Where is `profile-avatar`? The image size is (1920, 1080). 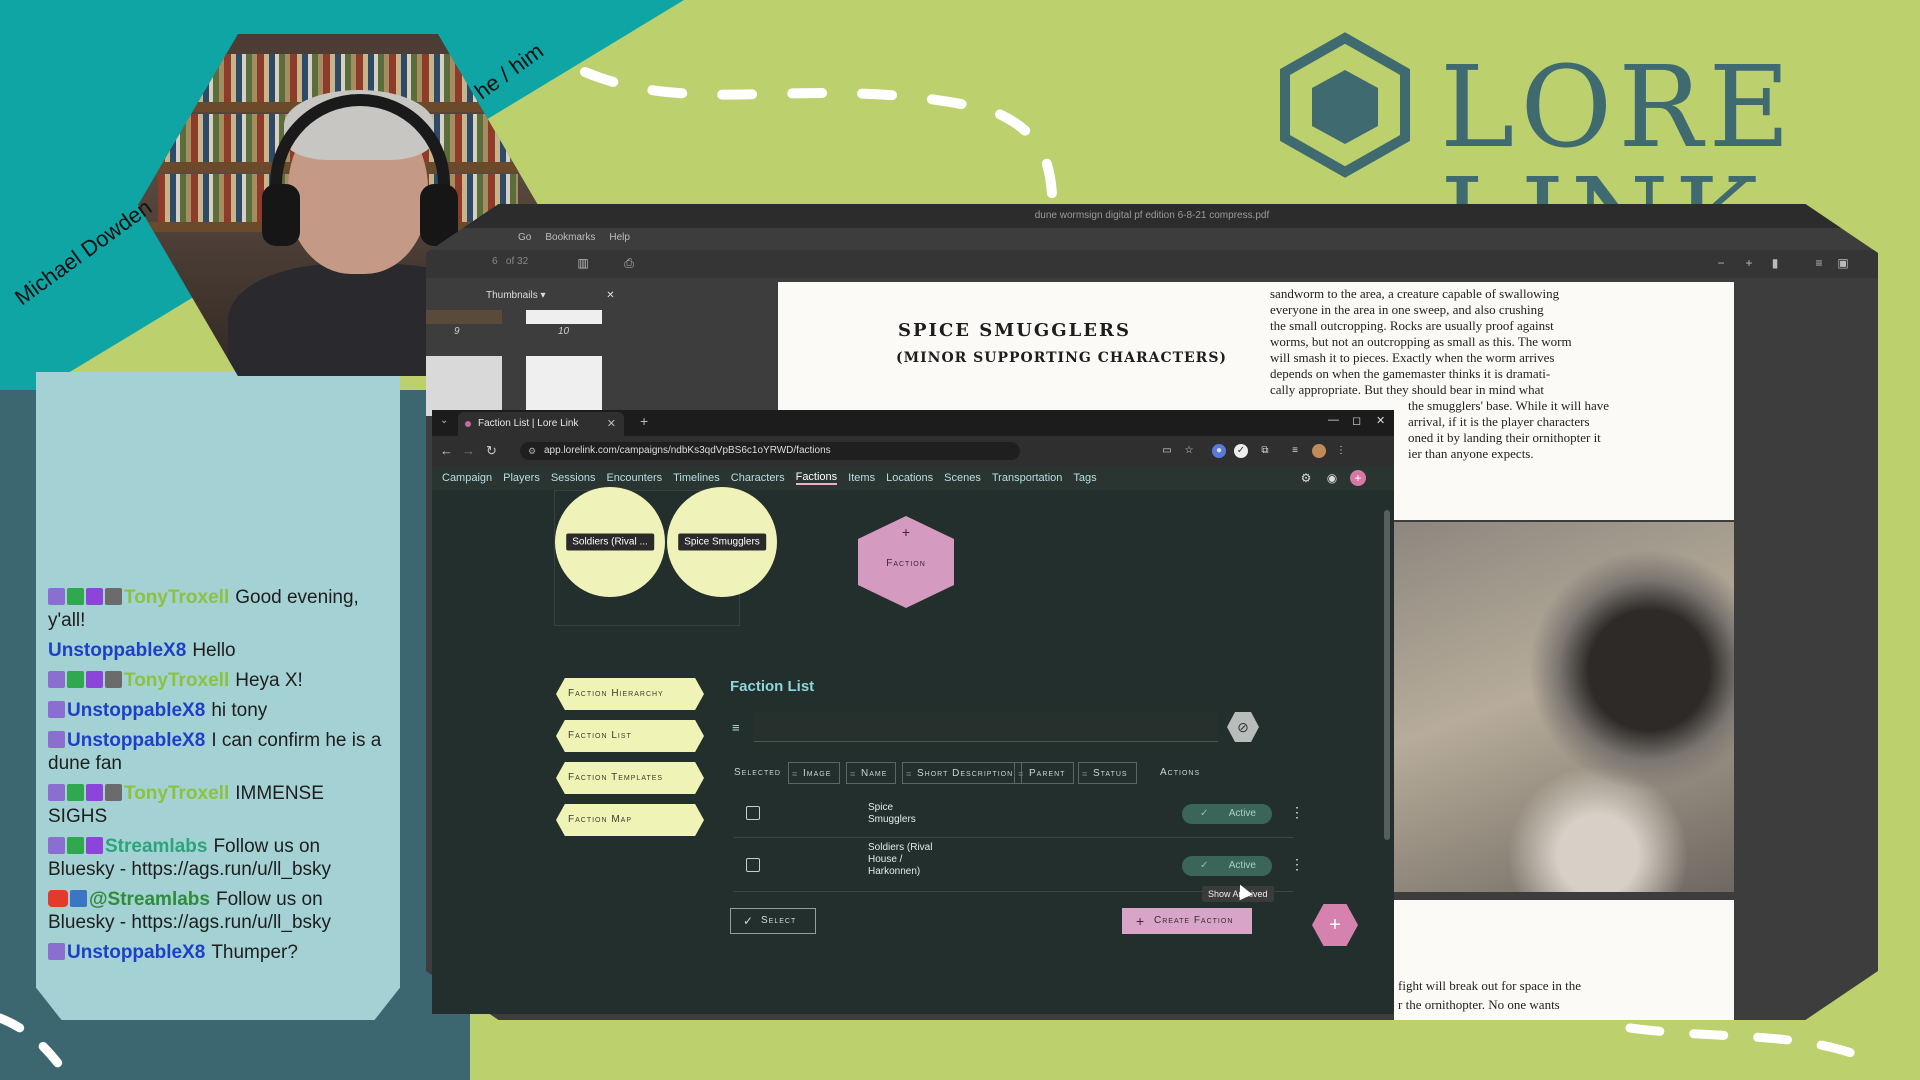
profile-avatar is located at coordinates (1319, 451).